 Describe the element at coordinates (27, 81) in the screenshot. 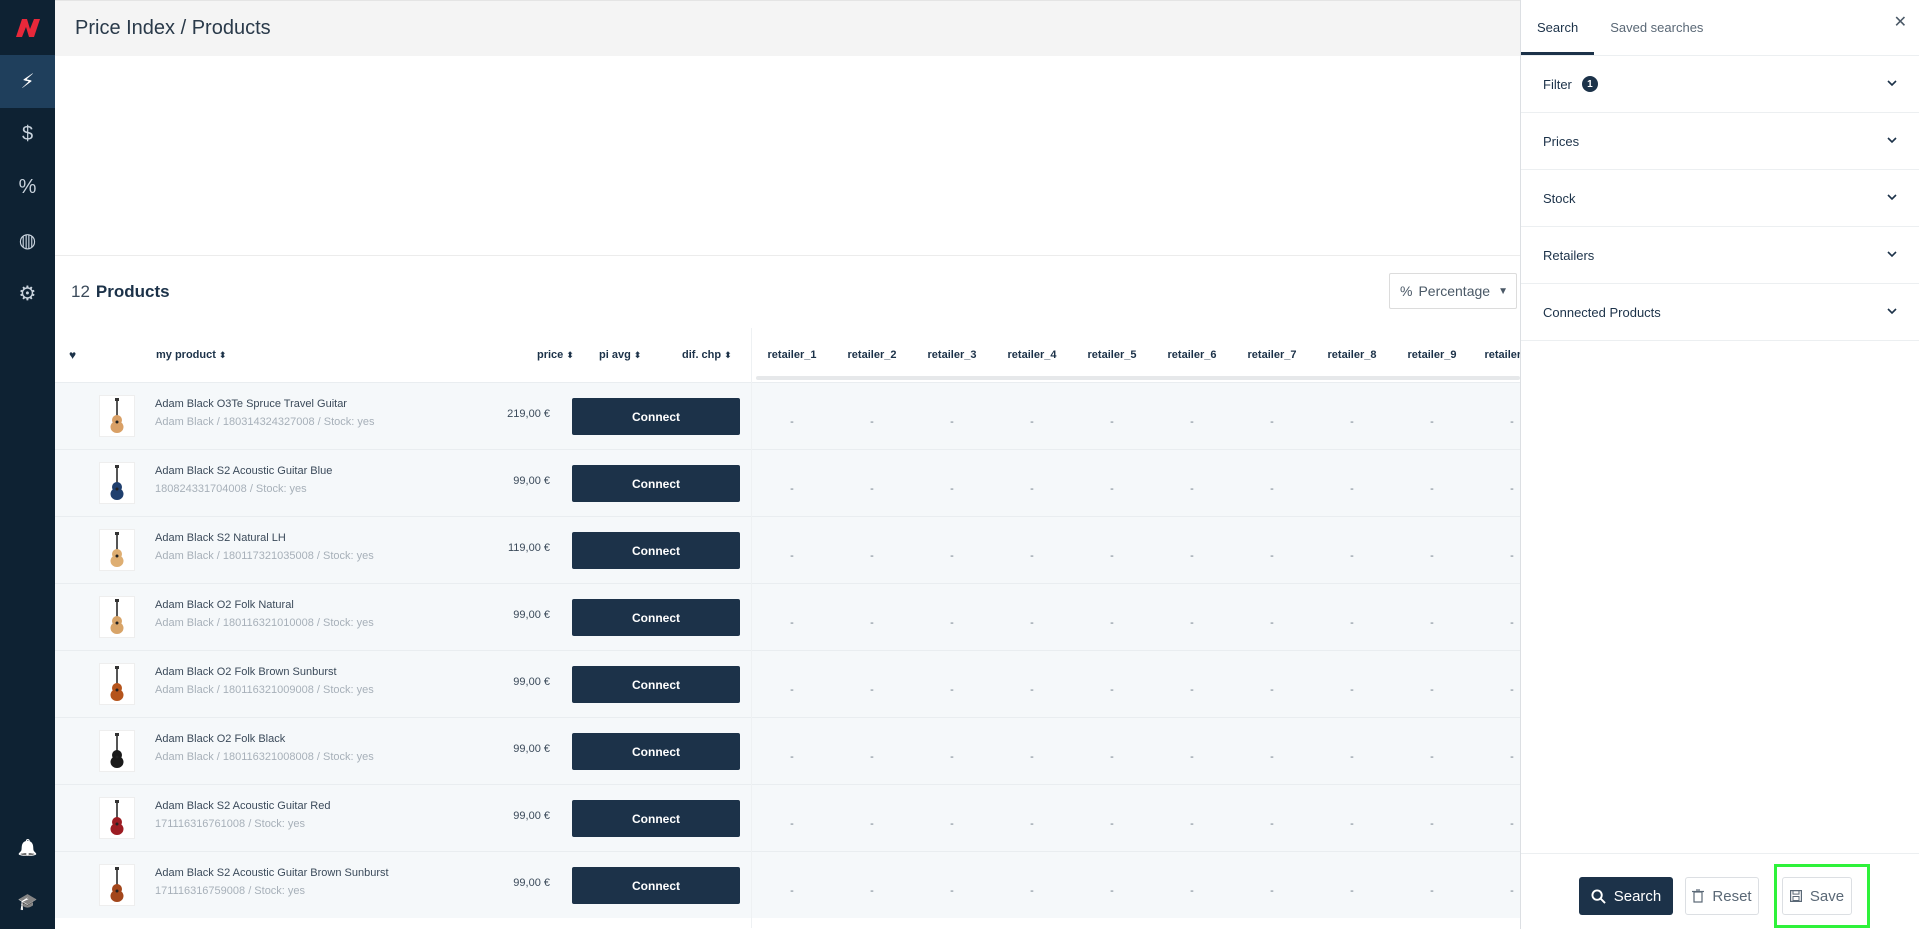

I see `nav-item-flash: ⚡` at that location.